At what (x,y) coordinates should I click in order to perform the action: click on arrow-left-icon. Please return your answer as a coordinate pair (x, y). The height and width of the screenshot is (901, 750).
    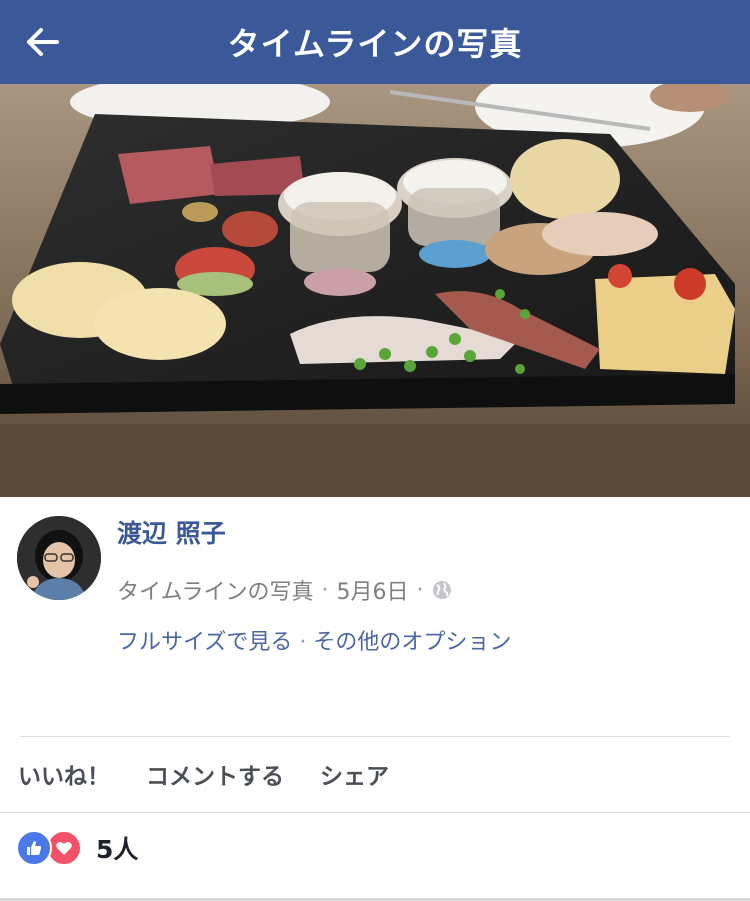
    Looking at the image, I should click on (43, 42).